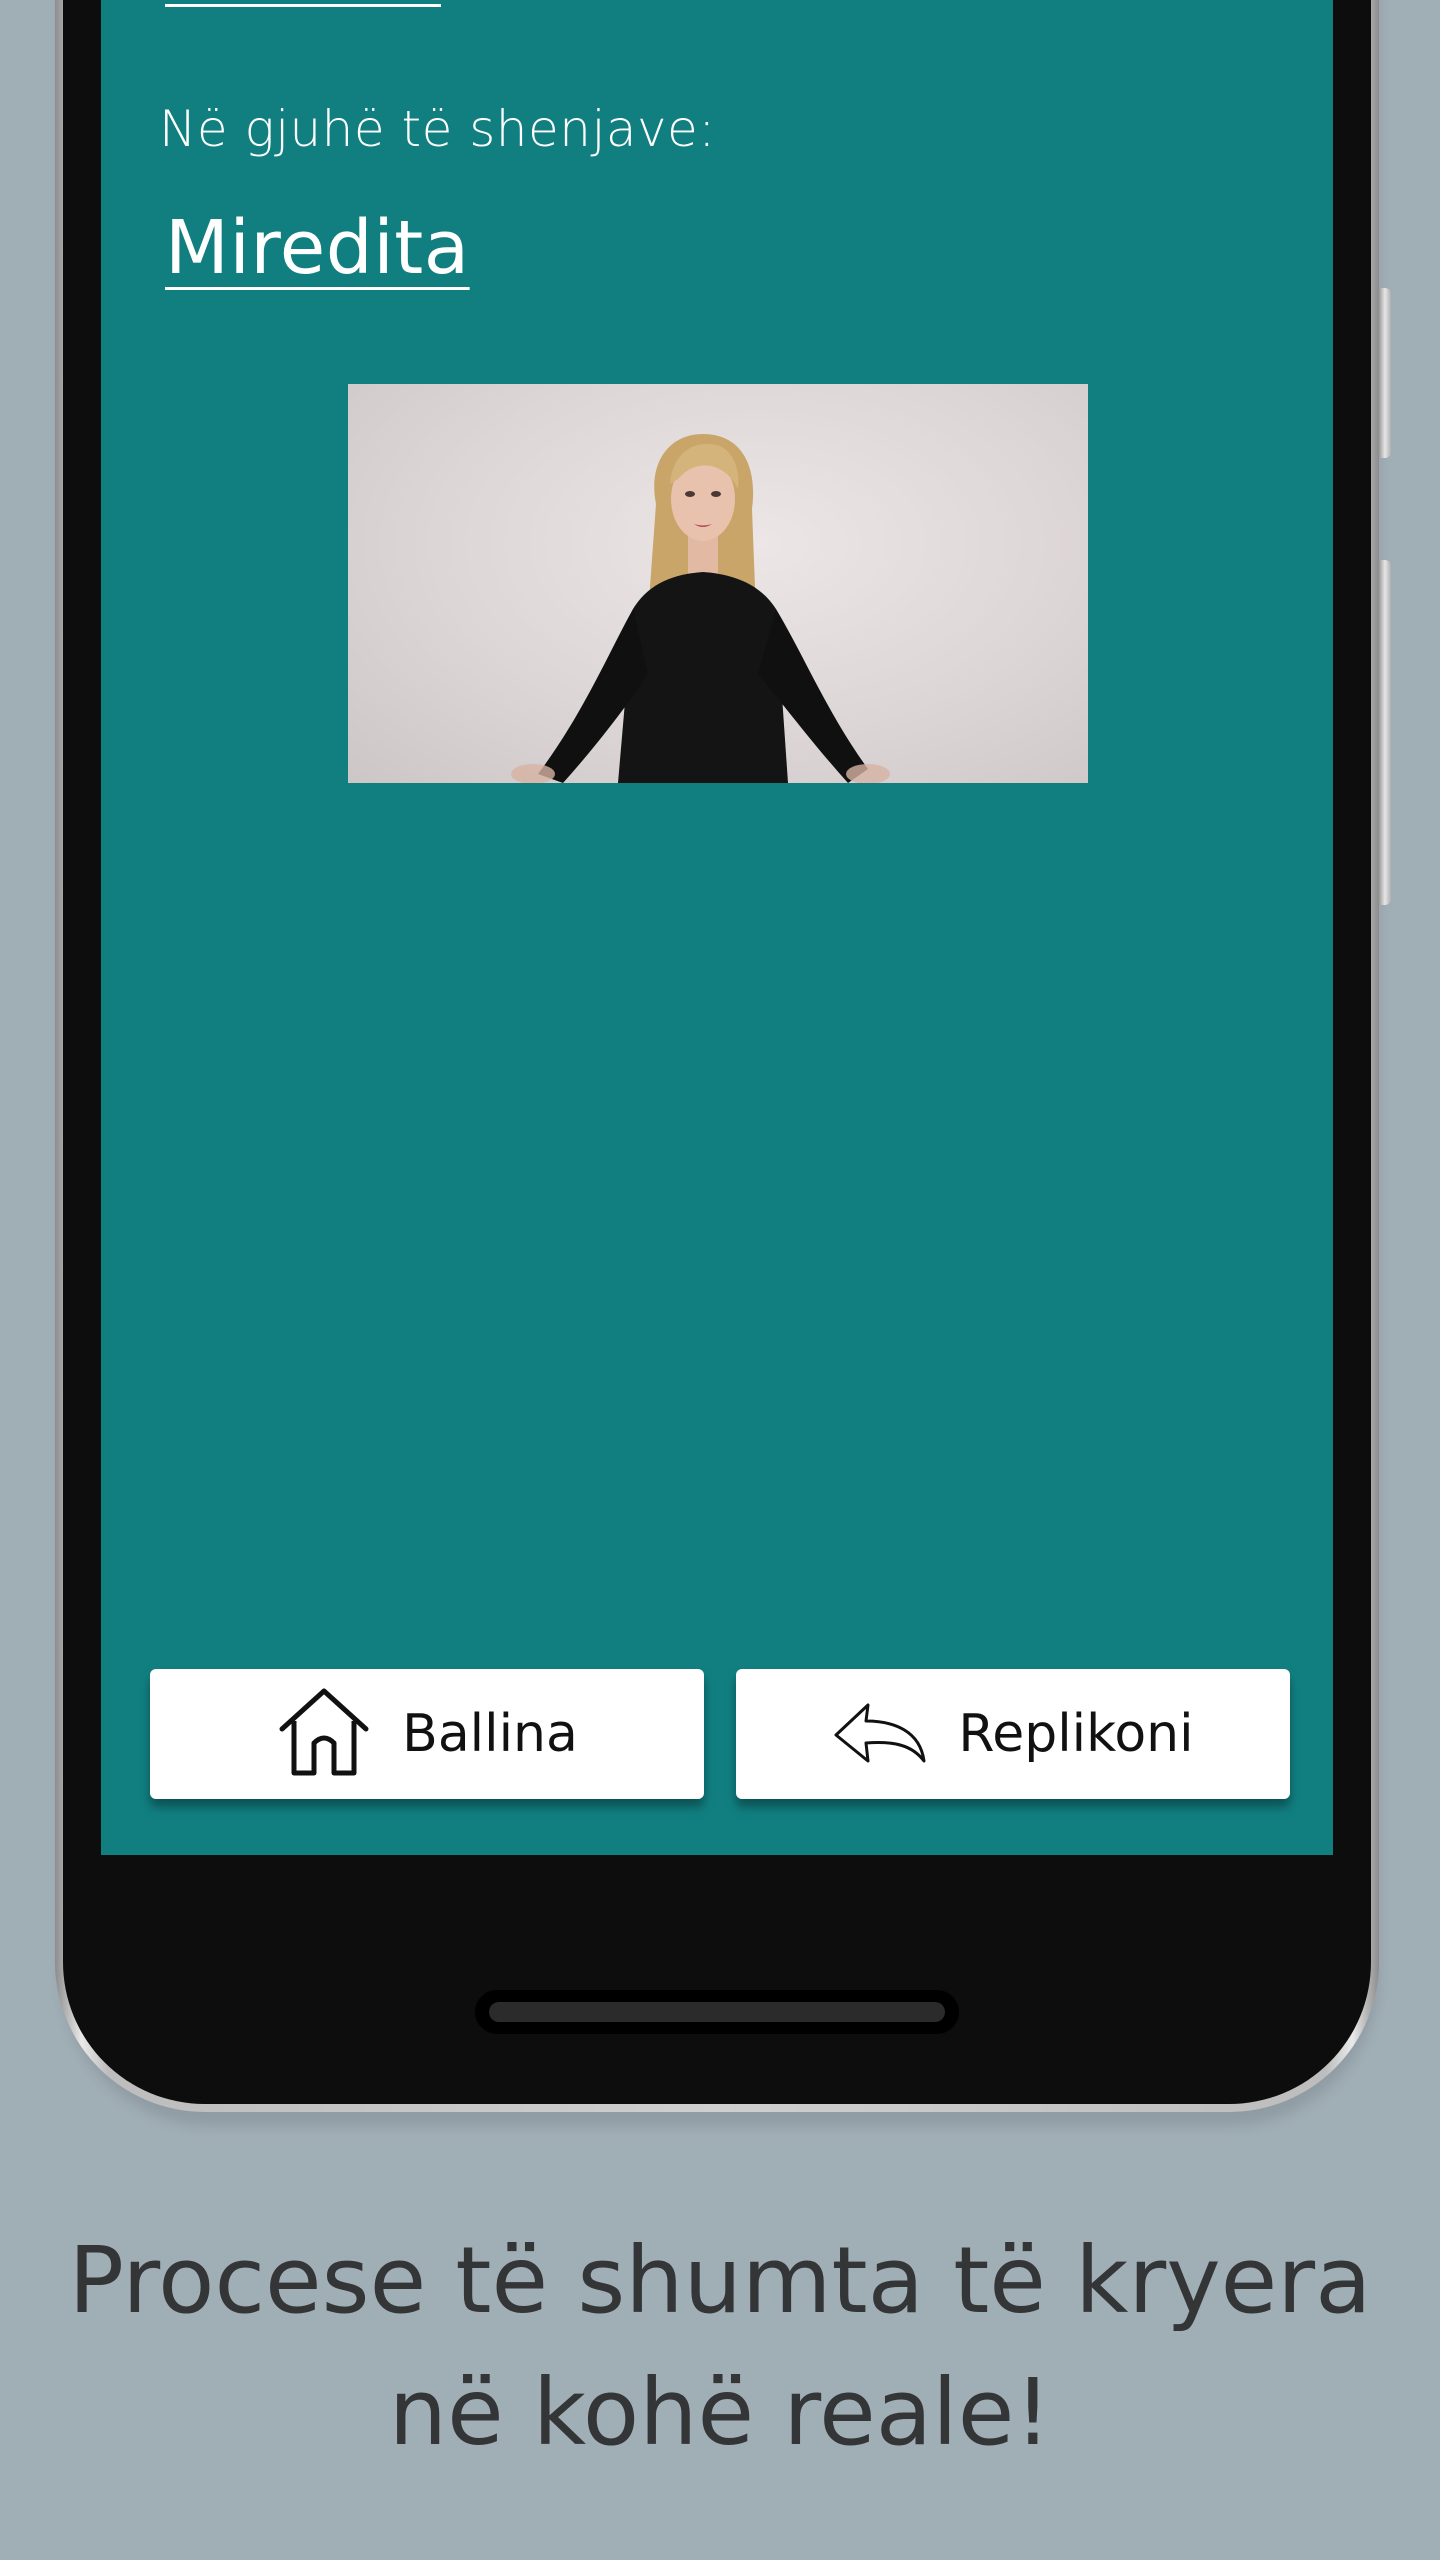  What do you see at coordinates (1385, 732) in the screenshot?
I see `power-button` at bounding box center [1385, 732].